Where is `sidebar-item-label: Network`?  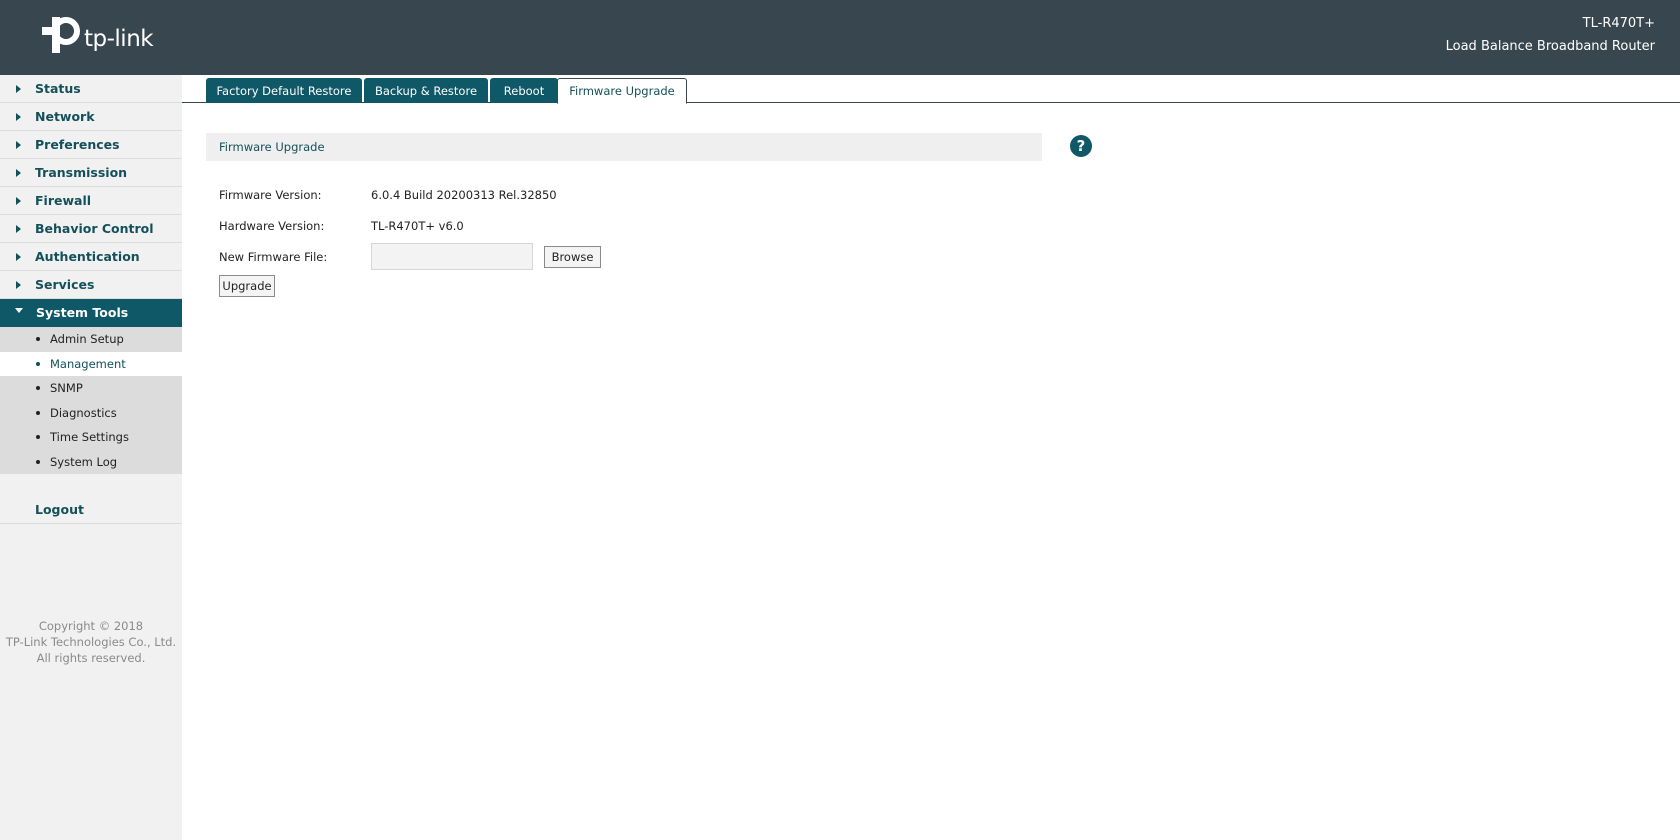 sidebar-item-label: Network is located at coordinates (65, 116).